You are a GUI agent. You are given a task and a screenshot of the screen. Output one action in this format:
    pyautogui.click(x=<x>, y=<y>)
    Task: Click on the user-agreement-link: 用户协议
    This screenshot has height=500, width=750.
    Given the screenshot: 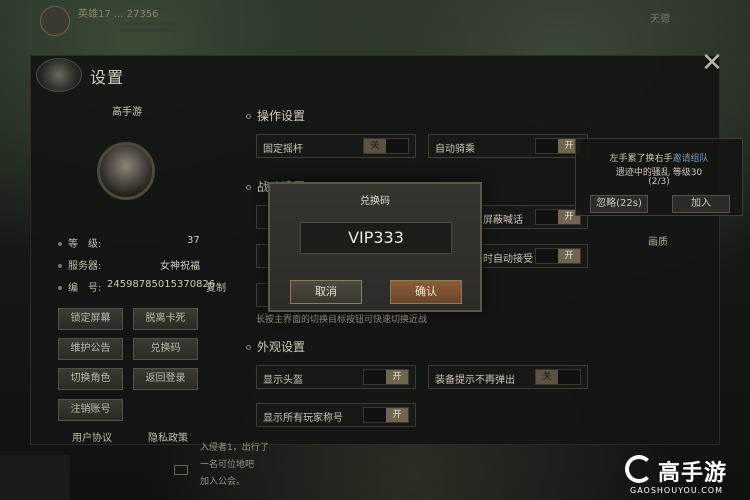 What is the action you would take?
    pyautogui.click(x=92, y=436)
    